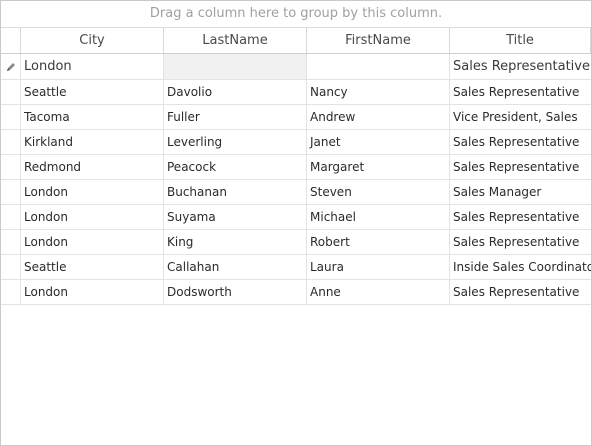 Image resolution: width=592 pixels, height=446 pixels. Describe the element at coordinates (378, 267) in the screenshot. I see `cell-firstname: Laura` at that location.